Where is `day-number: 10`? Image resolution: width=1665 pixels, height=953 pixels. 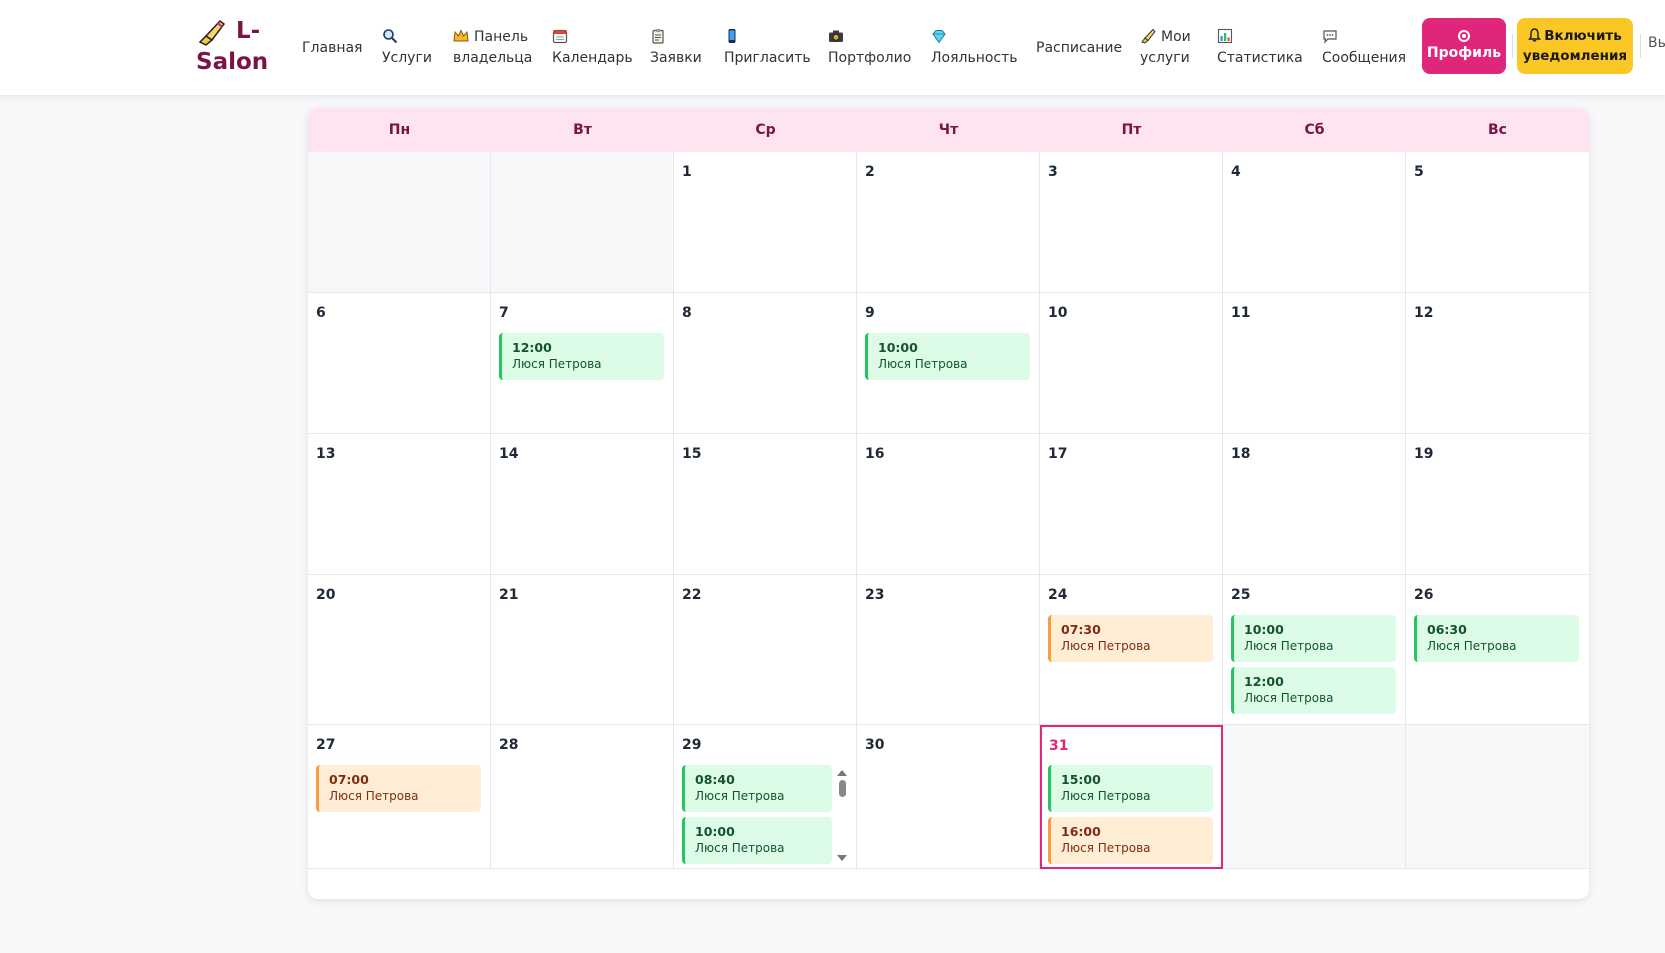
day-number: 10 is located at coordinates (1058, 313).